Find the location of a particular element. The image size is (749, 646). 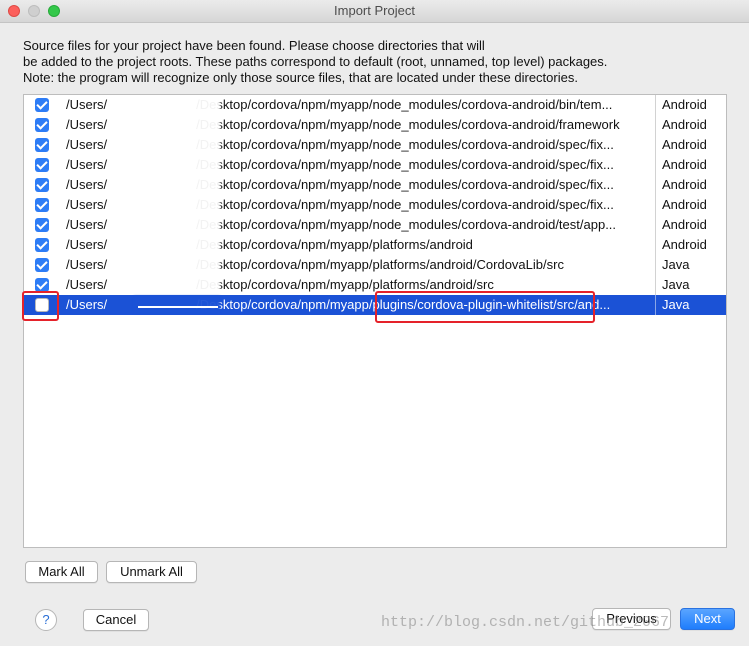

window-title: Import Project is located at coordinates (374, 10).